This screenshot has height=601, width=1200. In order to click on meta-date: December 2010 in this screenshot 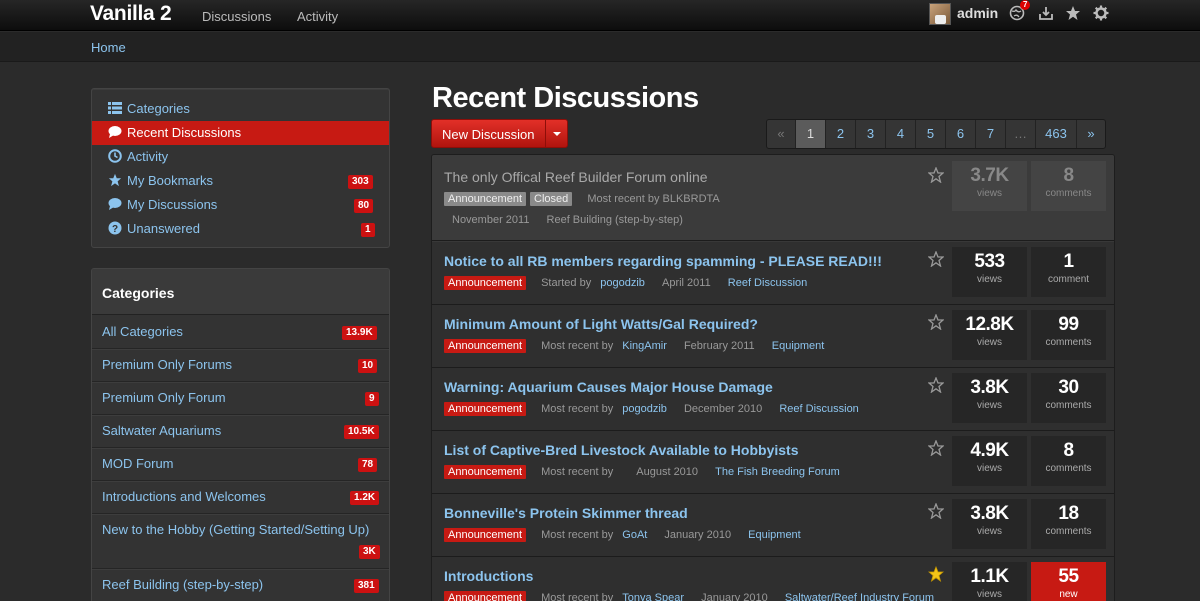, I will do `click(723, 409)`.